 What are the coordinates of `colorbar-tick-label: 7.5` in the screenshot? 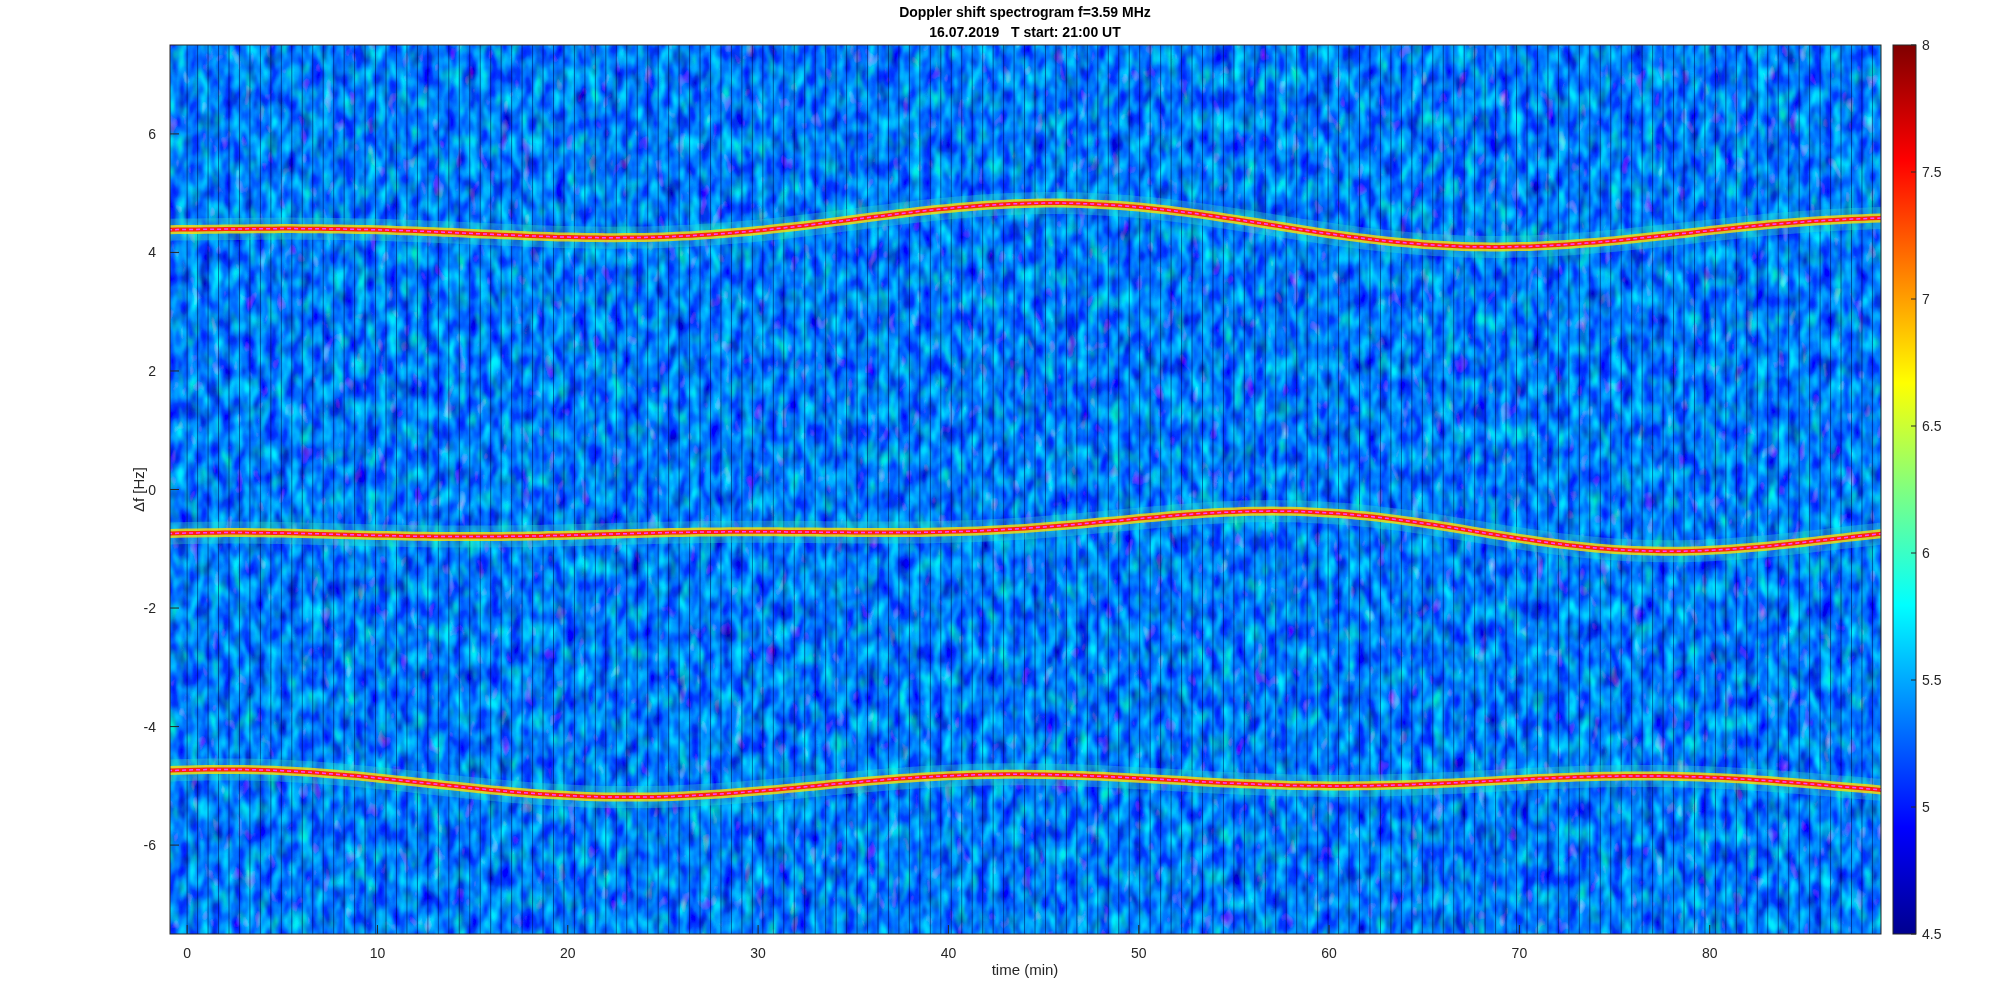 It's located at (1932, 172).